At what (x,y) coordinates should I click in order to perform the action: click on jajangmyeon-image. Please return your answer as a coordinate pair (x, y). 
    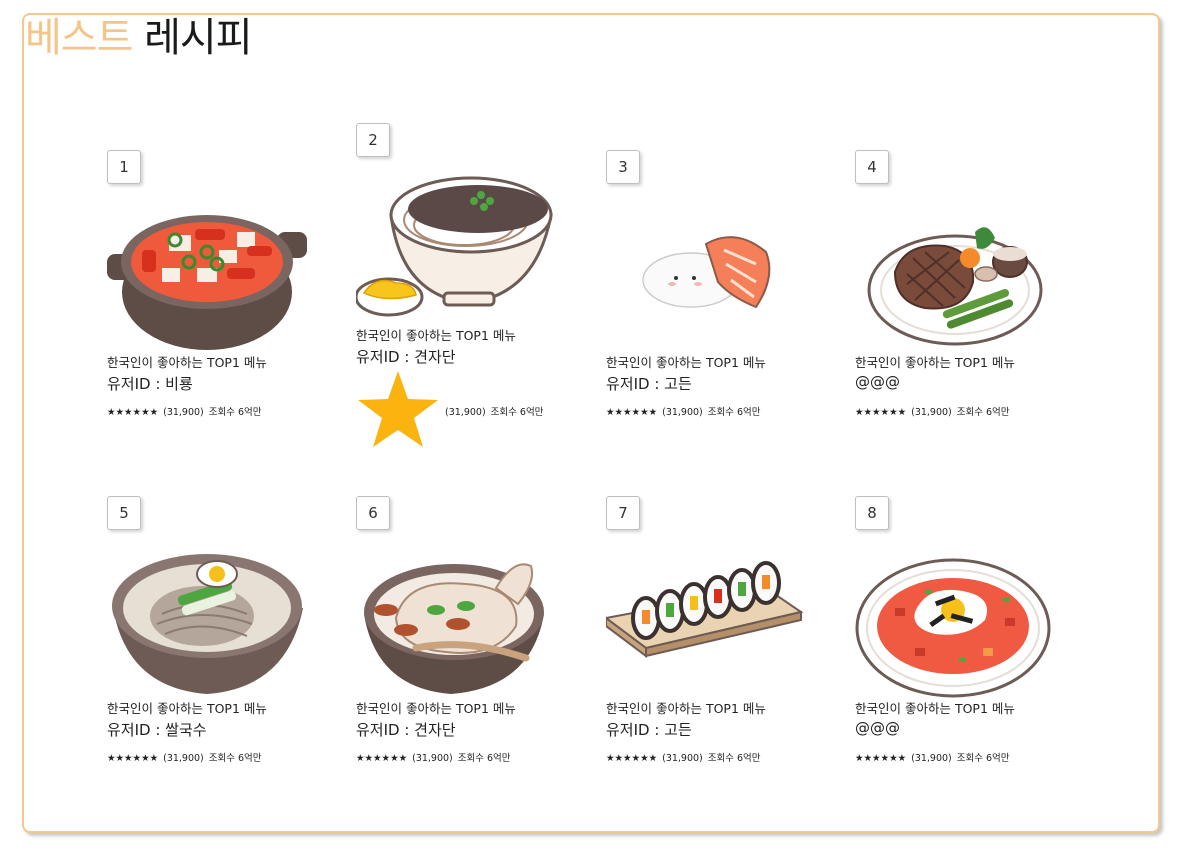
    Looking at the image, I should click on (456, 250).